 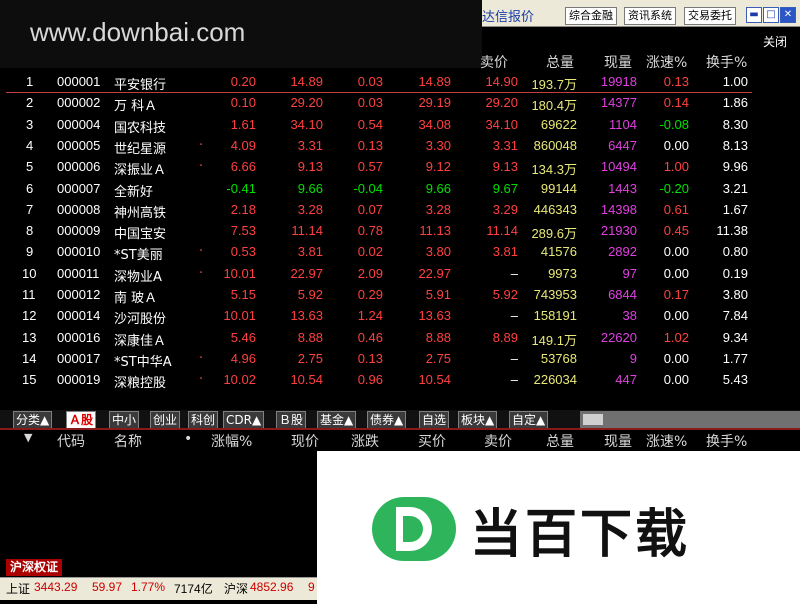 I want to click on cell-code: 000004, so click(x=78, y=124).